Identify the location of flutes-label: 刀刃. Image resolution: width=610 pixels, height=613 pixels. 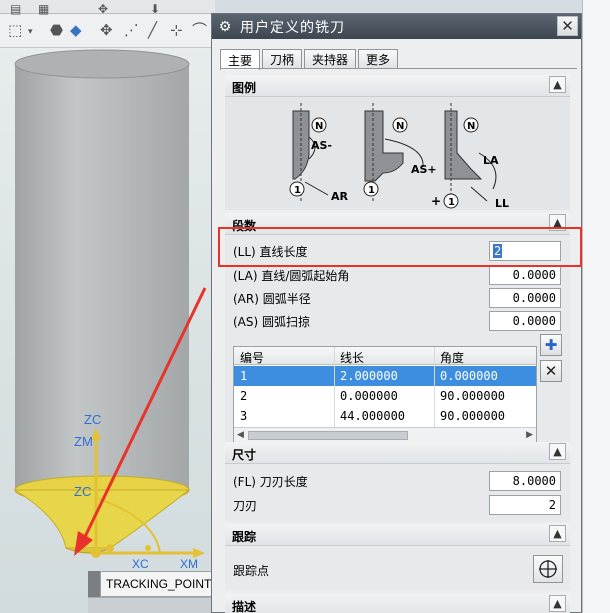
(245, 506).